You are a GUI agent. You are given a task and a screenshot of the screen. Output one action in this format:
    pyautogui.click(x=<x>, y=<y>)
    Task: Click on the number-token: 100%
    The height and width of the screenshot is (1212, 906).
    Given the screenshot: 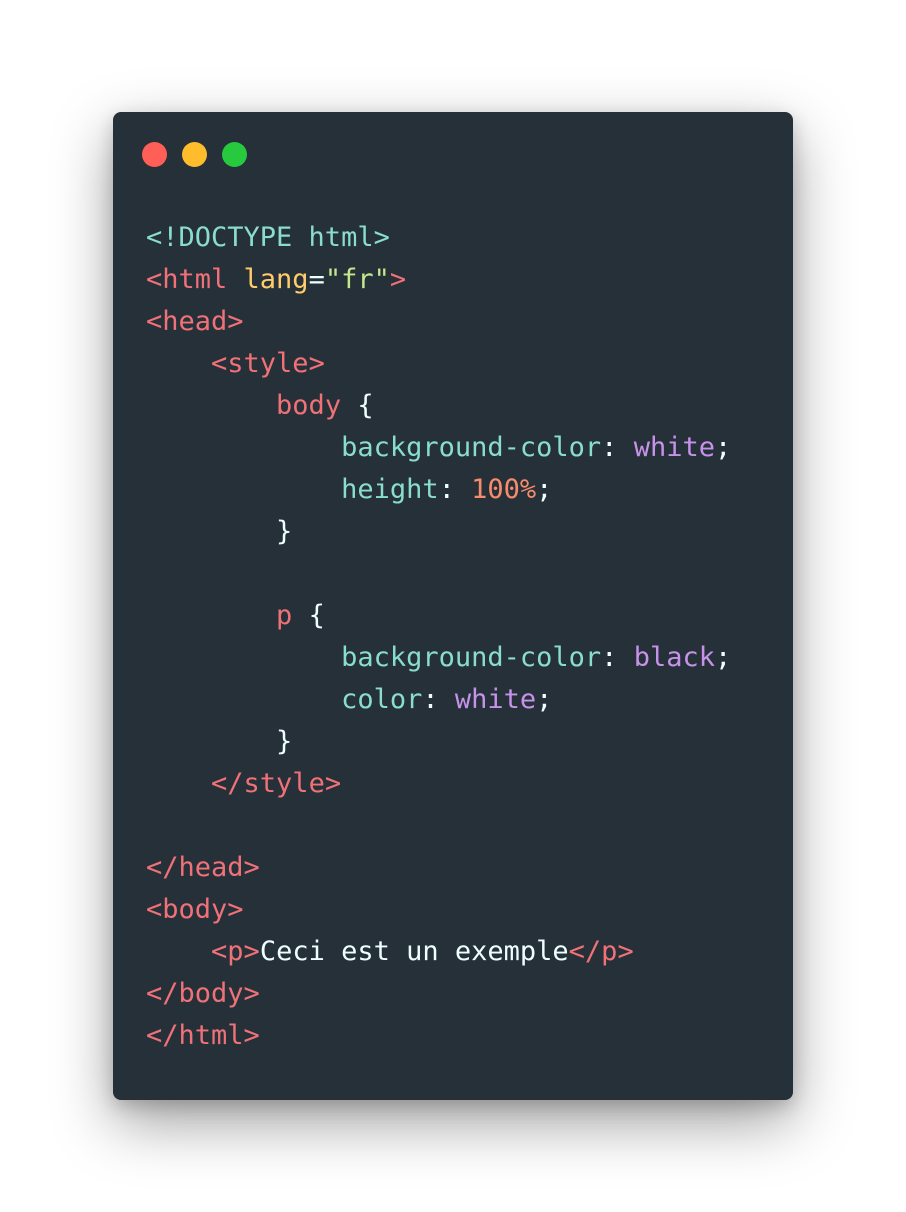 What is the action you would take?
    pyautogui.click(x=504, y=489)
    